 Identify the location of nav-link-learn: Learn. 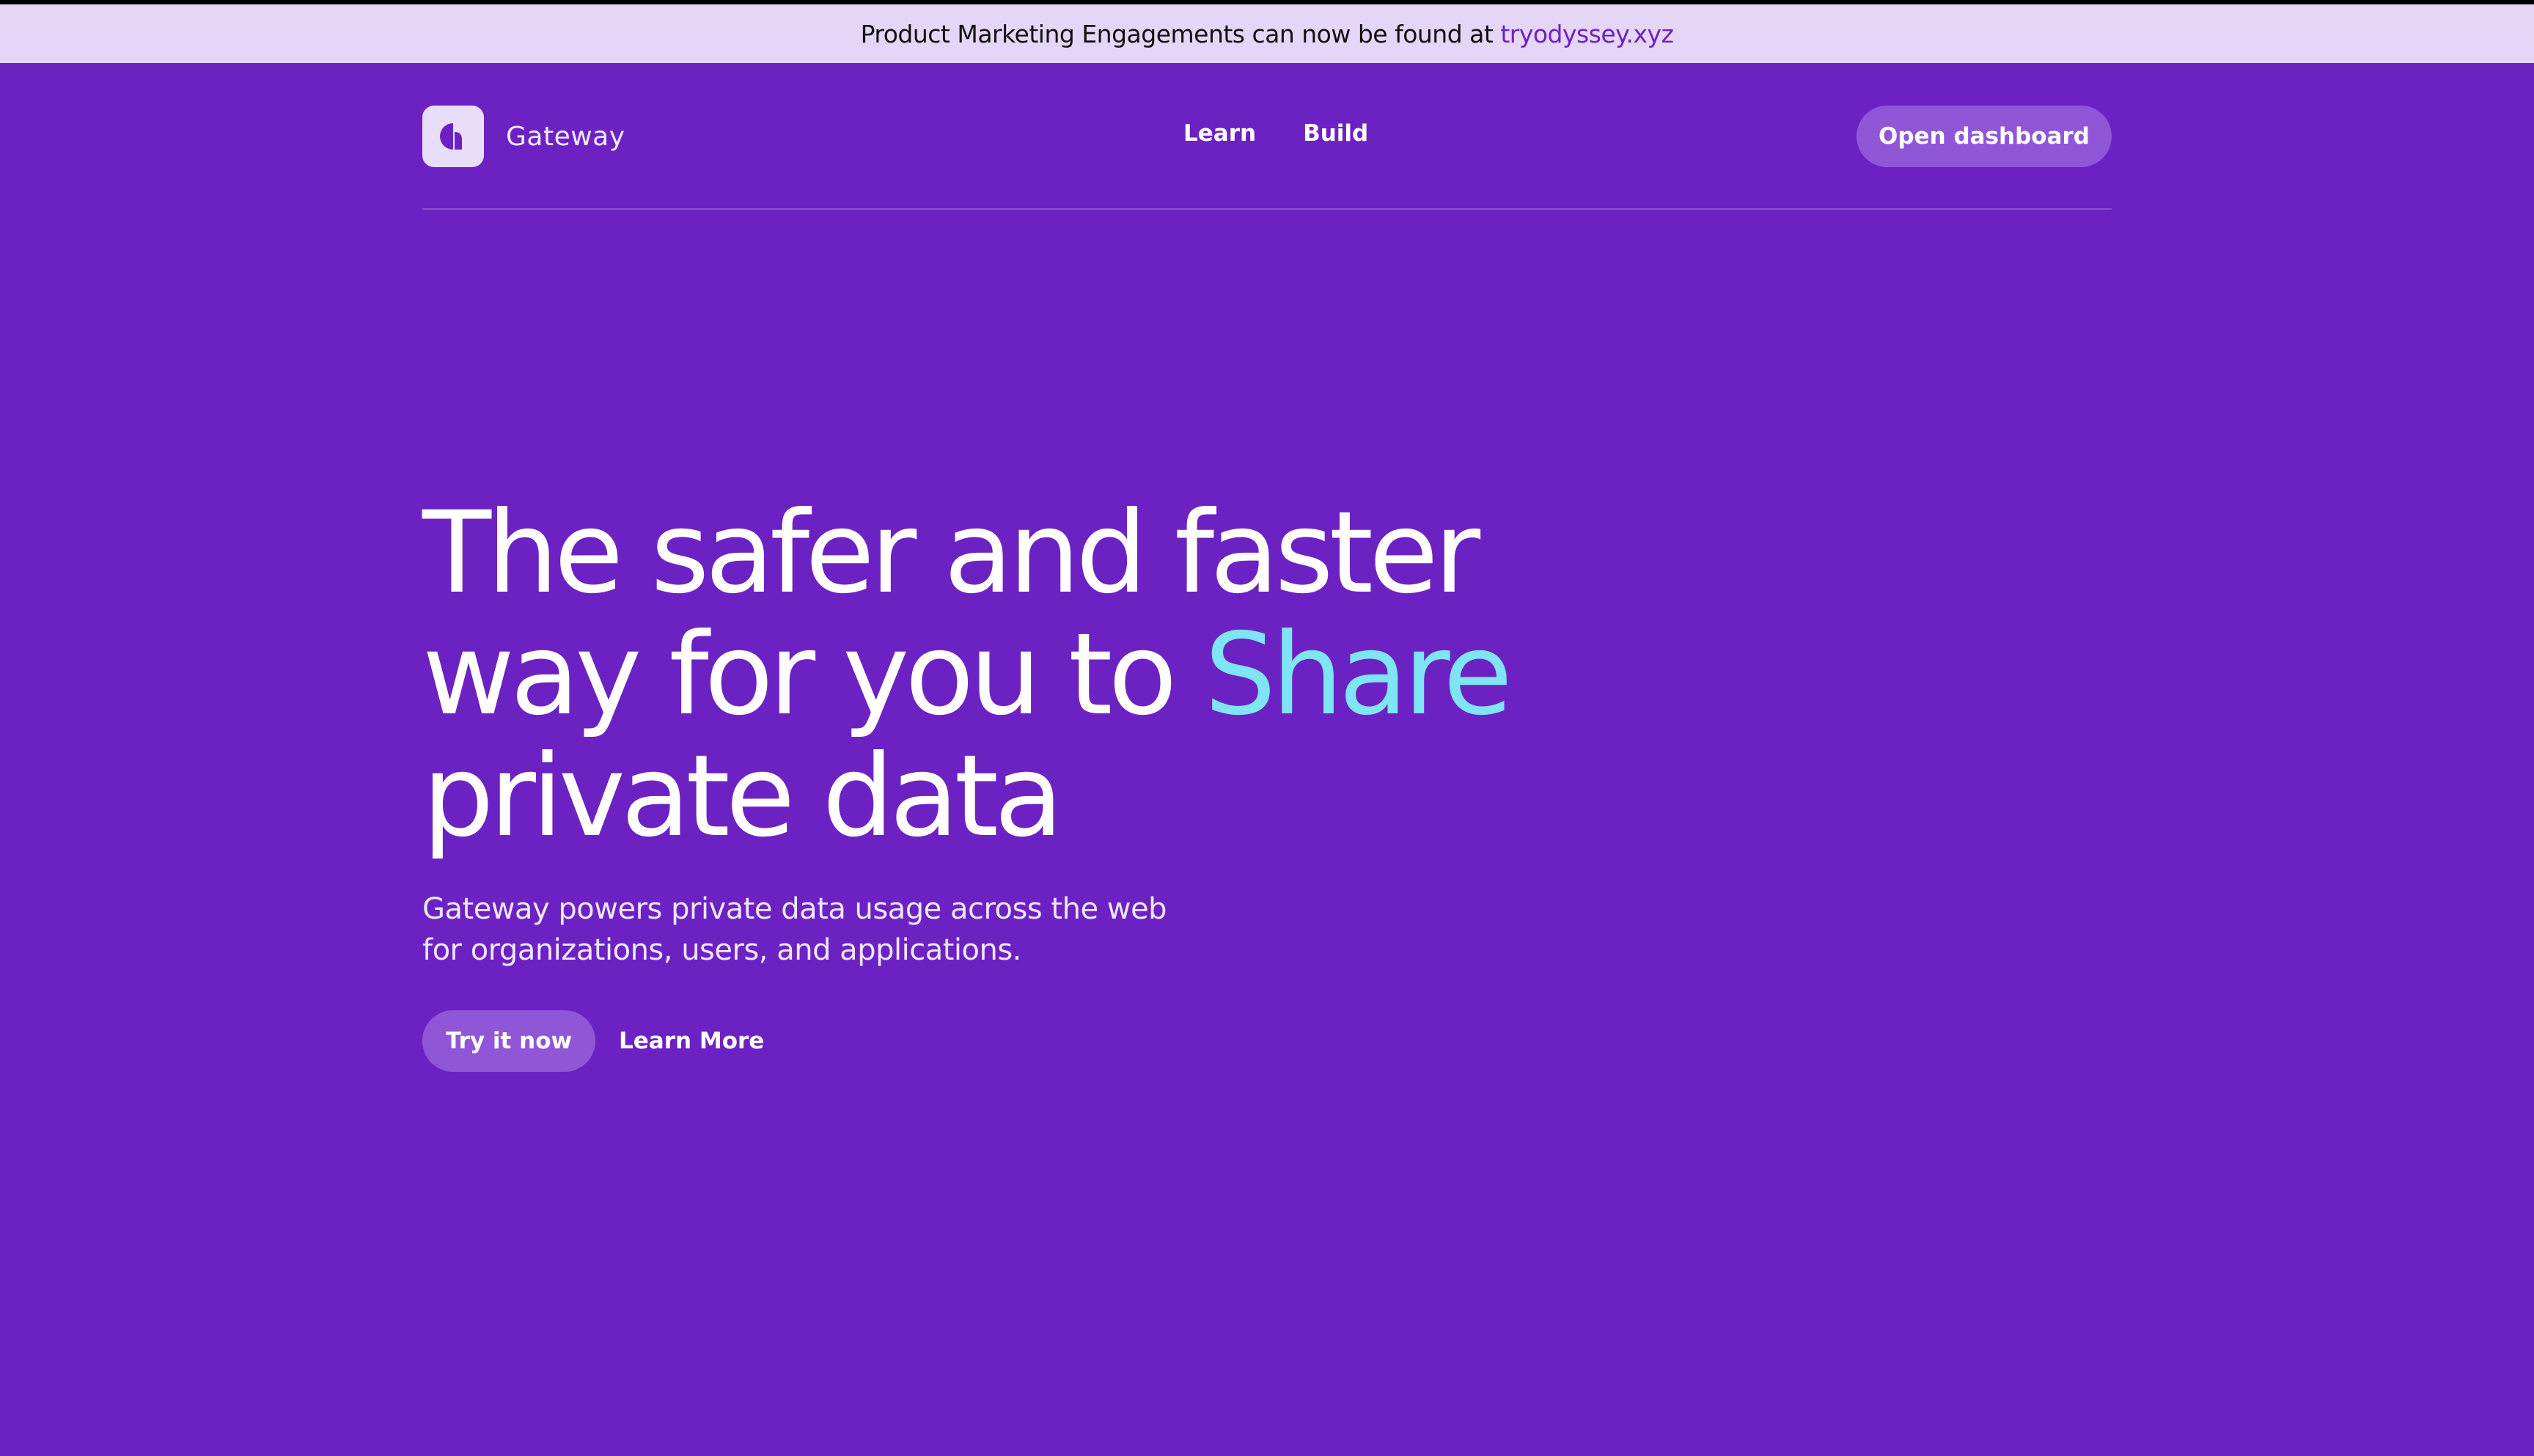
(1219, 133).